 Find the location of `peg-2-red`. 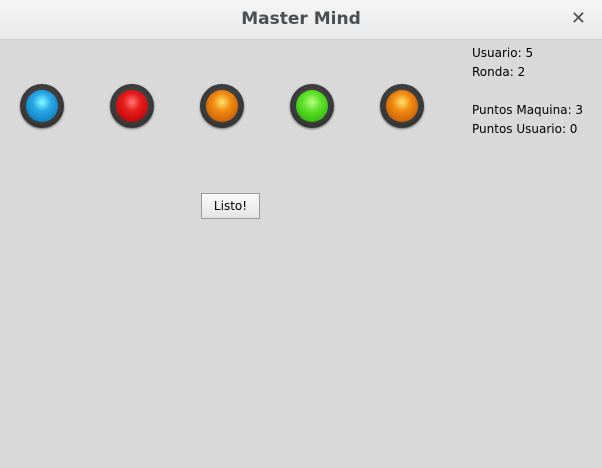

peg-2-red is located at coordinates (132, 106).